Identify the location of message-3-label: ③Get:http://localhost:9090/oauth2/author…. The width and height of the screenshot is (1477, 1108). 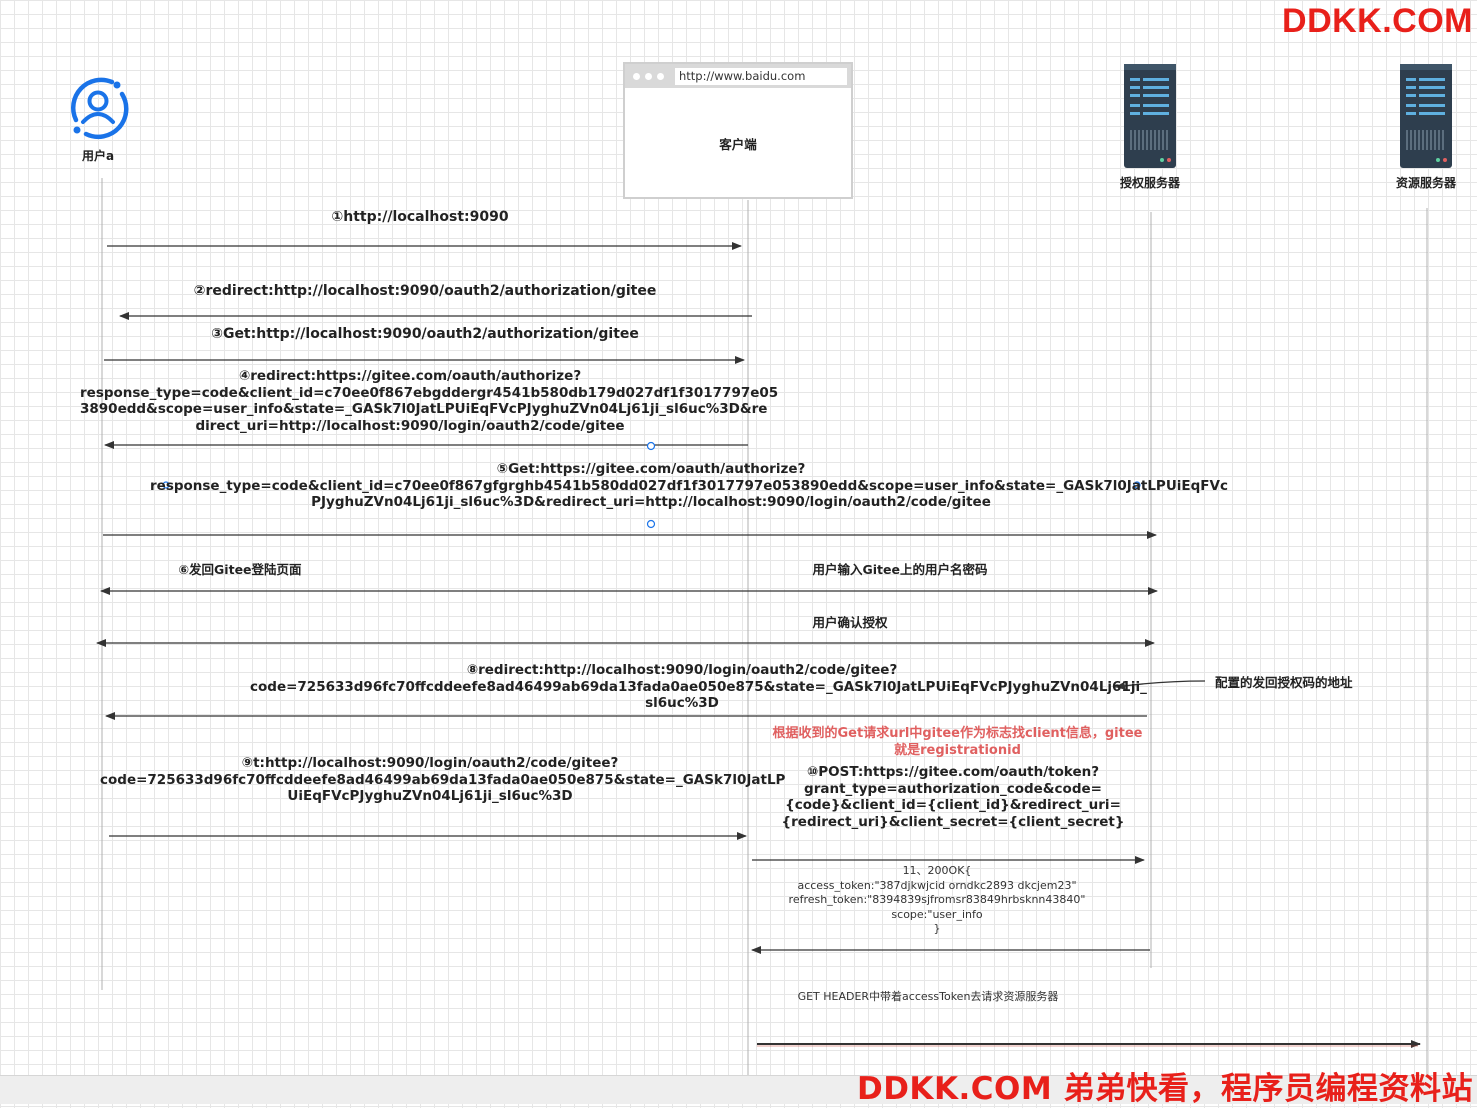
(425, 334).